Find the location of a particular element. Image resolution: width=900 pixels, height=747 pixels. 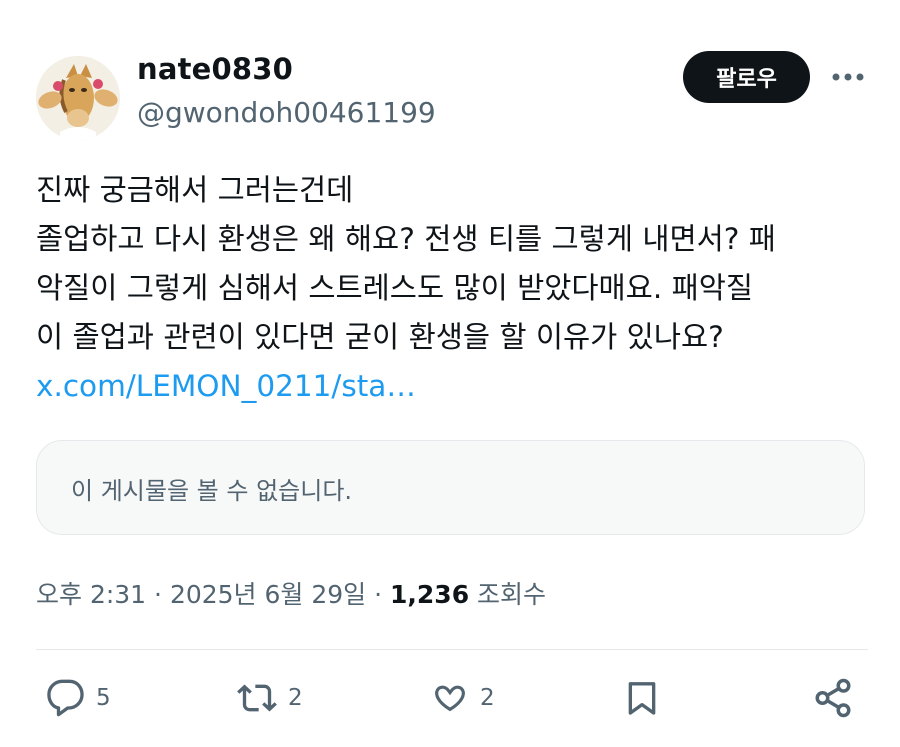

bookmark-icon is located at coordinates (642, 698).